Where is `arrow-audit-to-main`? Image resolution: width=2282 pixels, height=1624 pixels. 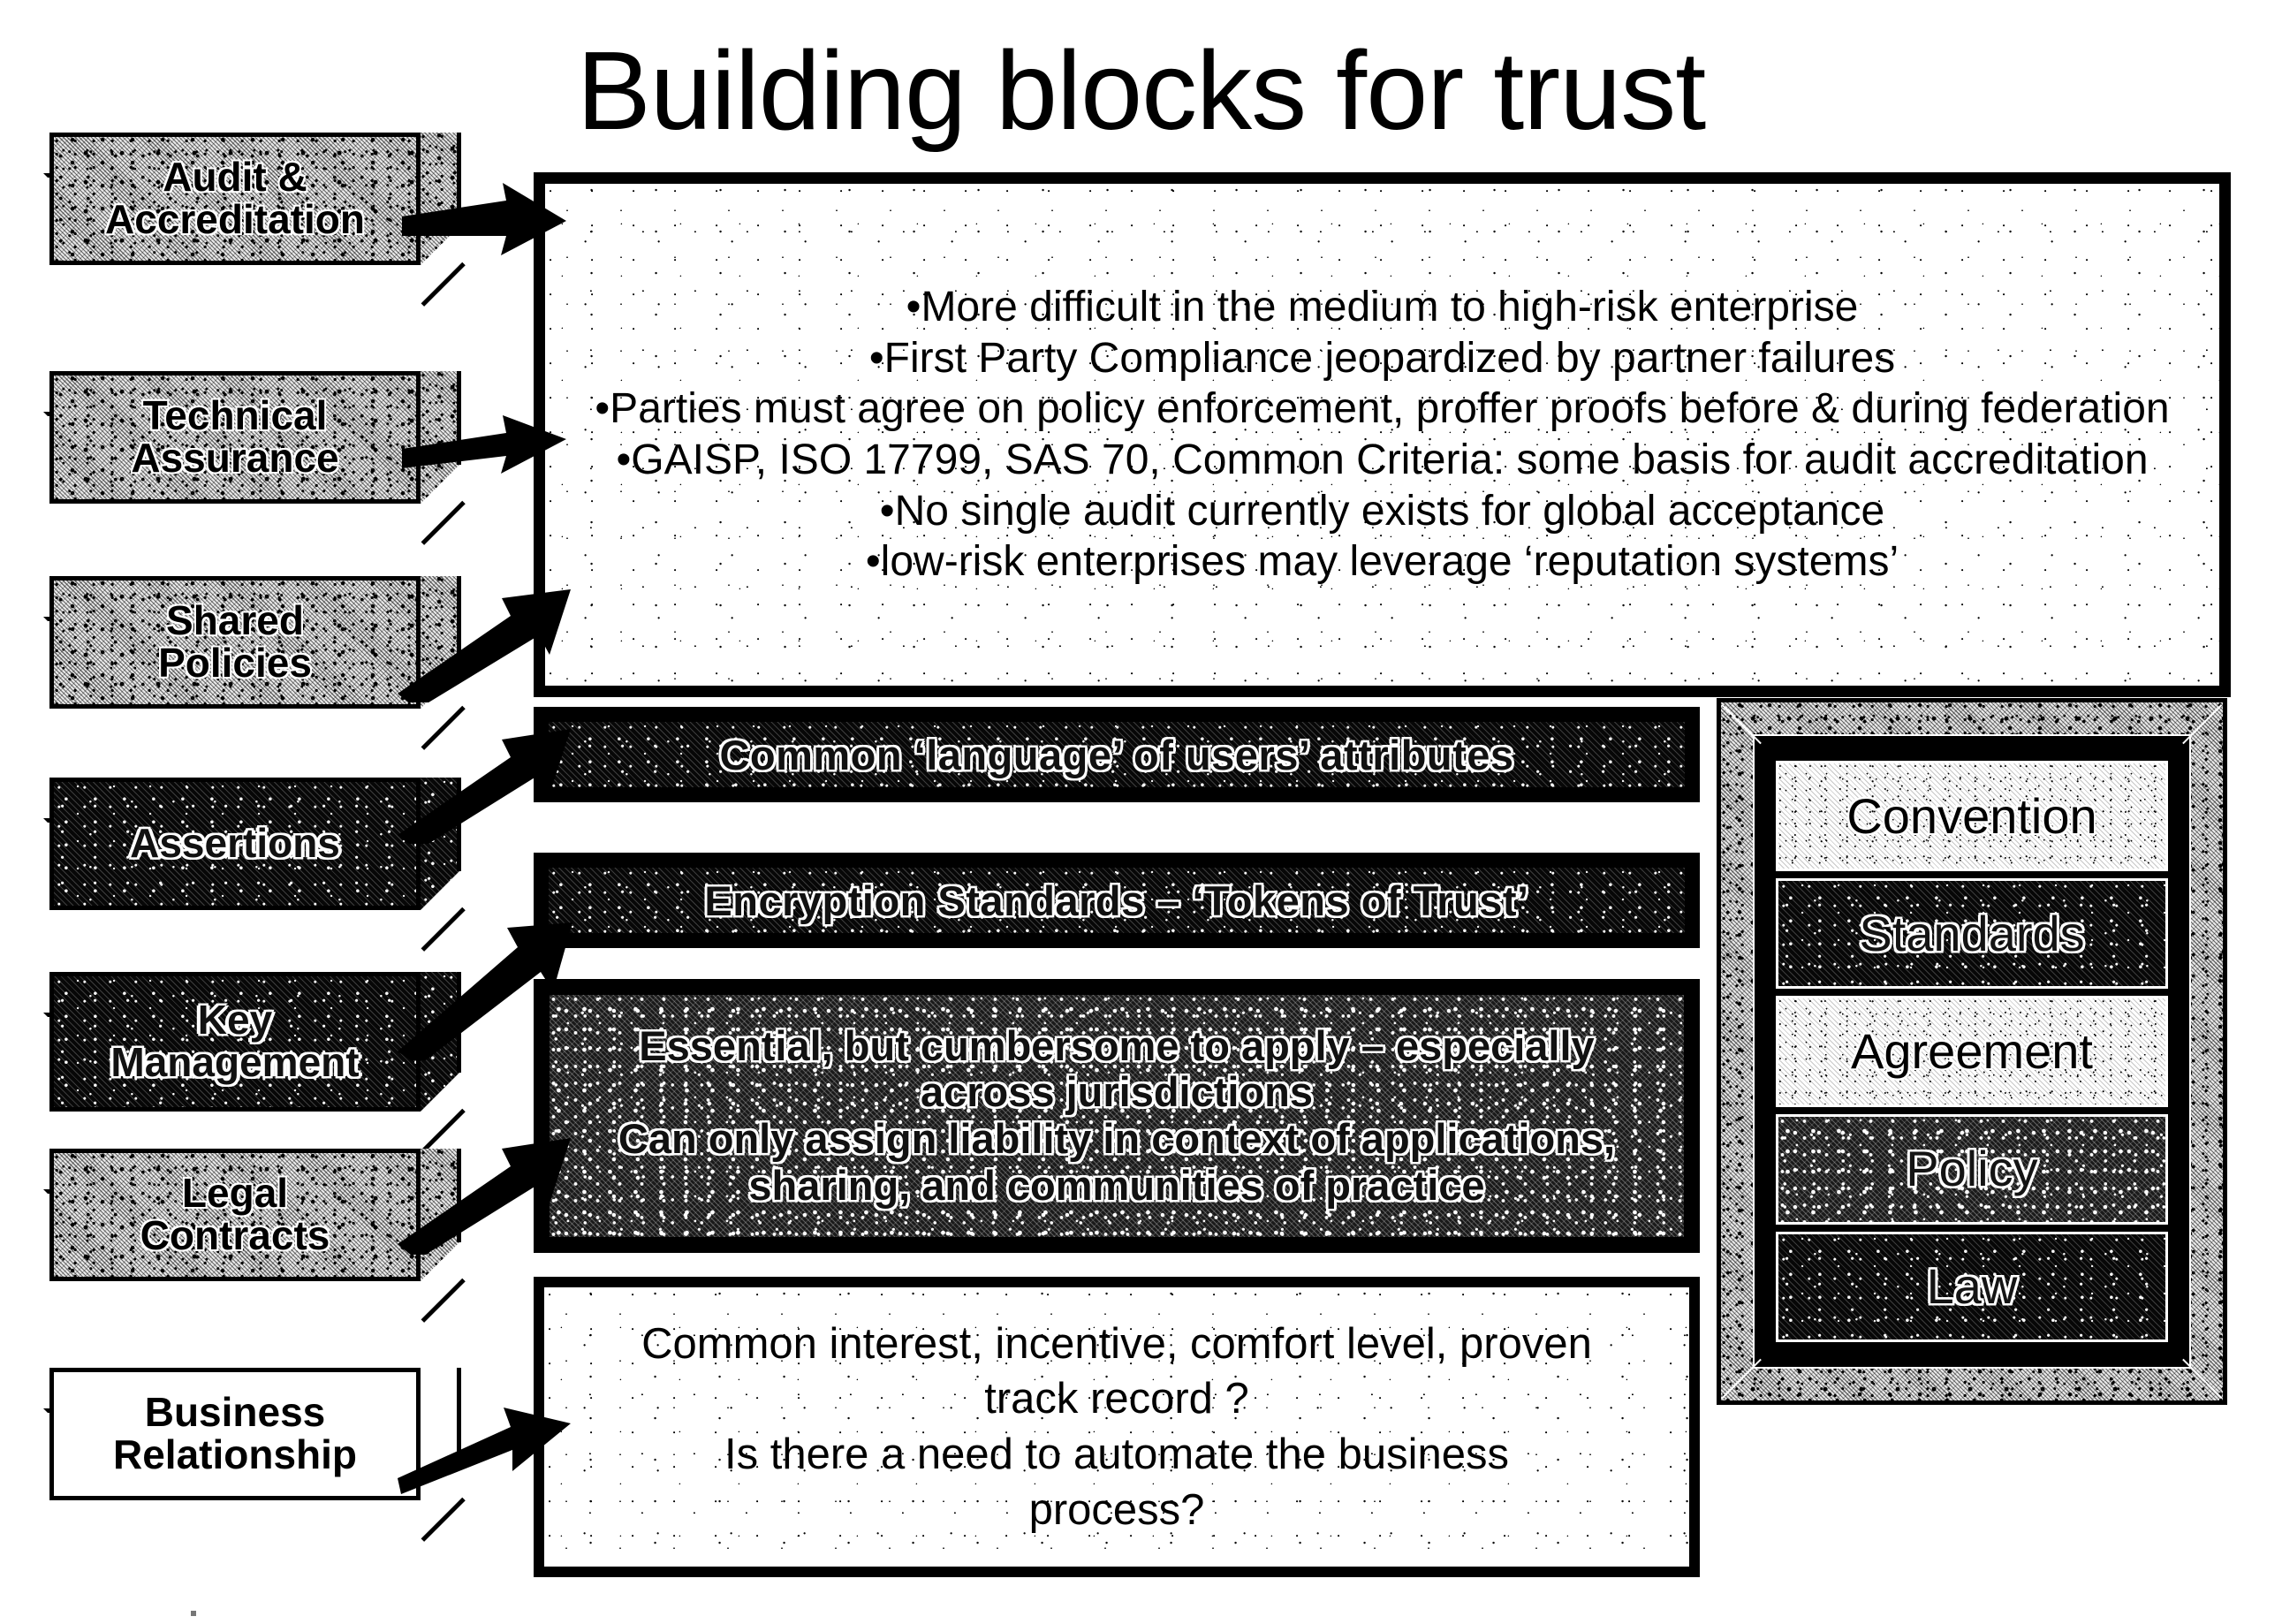 arrow-audit-to-main is located at coordinates (486, 221).